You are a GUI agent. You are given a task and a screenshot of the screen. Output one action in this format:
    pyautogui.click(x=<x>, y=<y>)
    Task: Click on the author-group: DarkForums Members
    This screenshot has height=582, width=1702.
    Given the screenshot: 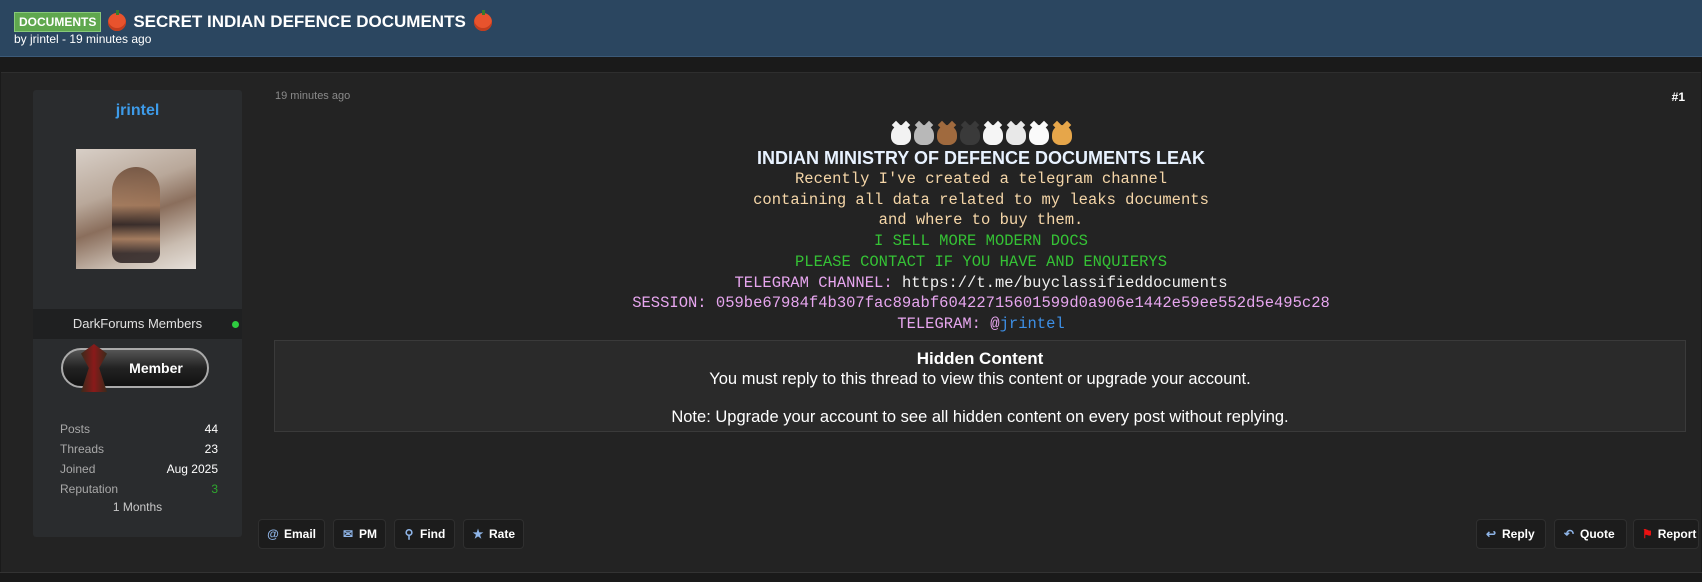 What is the action you would take?
    pyautogui.click(x=137, y=323)
    